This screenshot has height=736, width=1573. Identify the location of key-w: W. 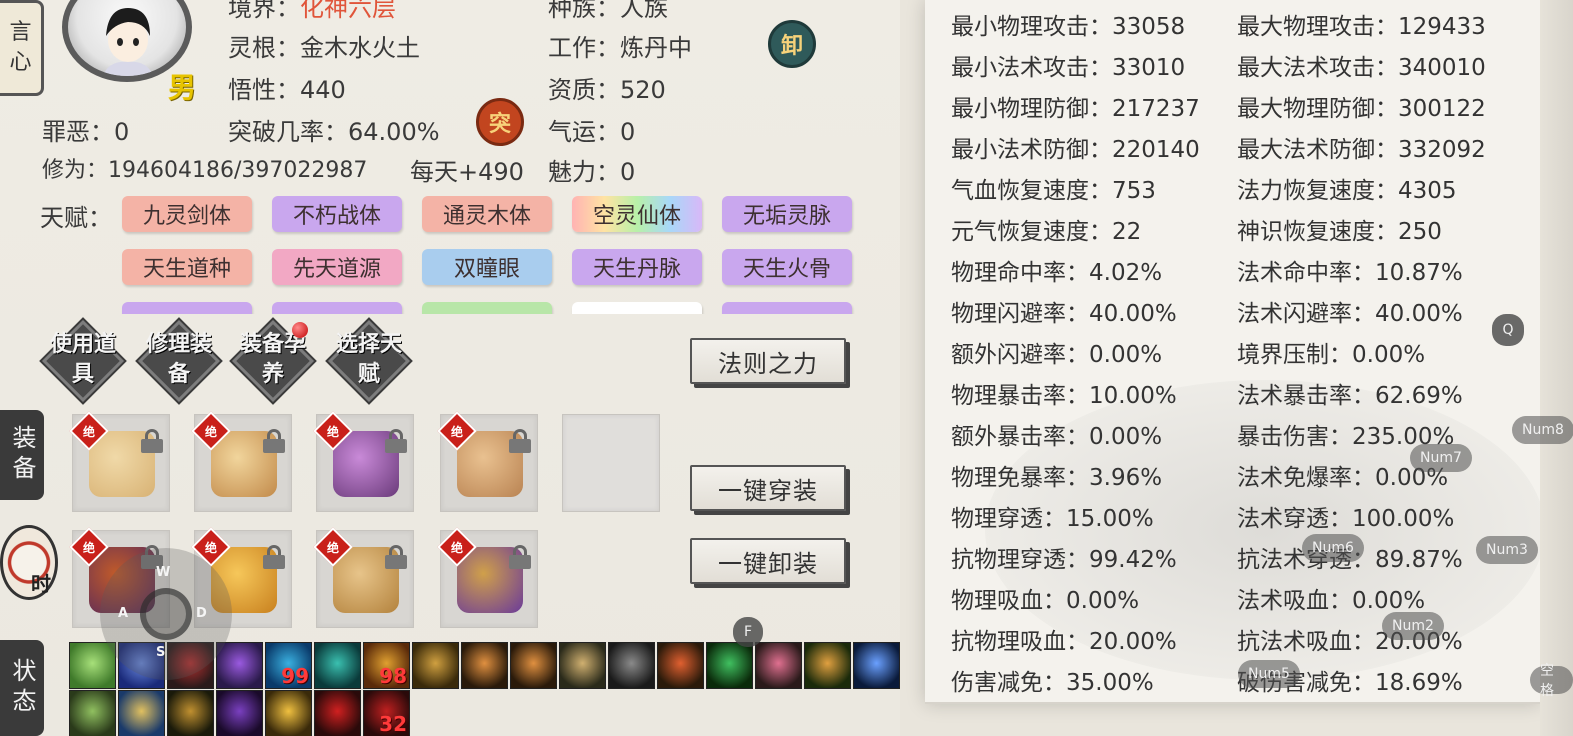
(163, 572).